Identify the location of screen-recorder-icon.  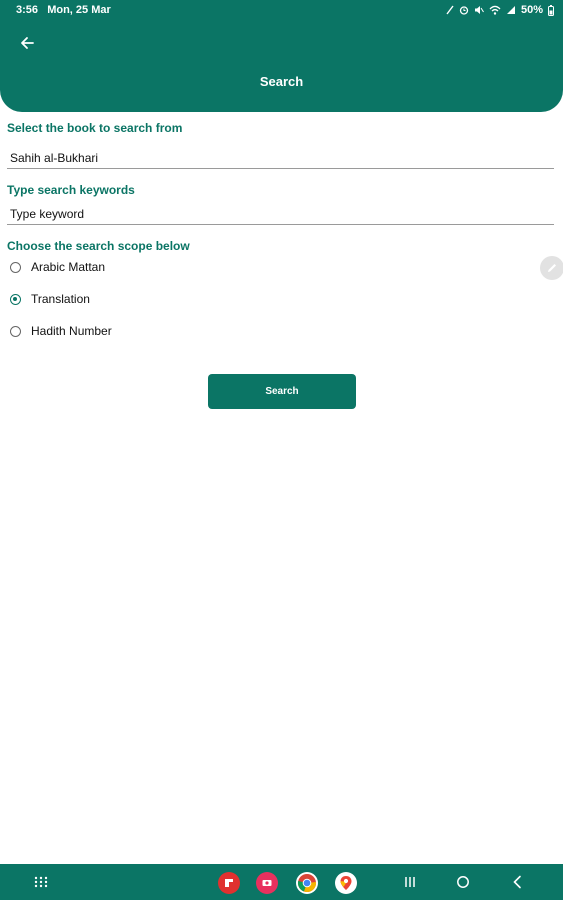
(267, 883).